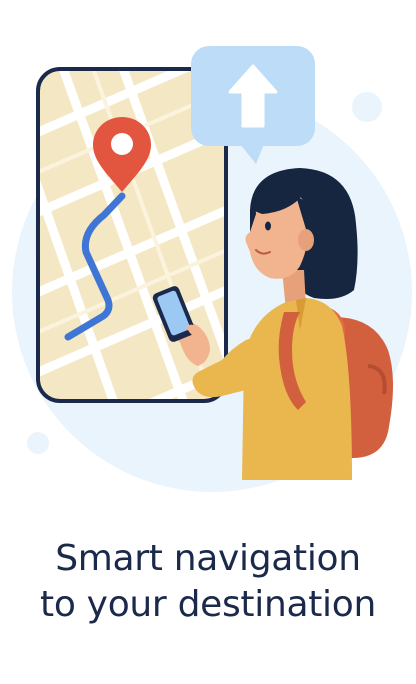  Describe the element at coordinates (208, 582) in the screenshot. I see `onboarding-headline: Smart navigation to your destination` at that location.